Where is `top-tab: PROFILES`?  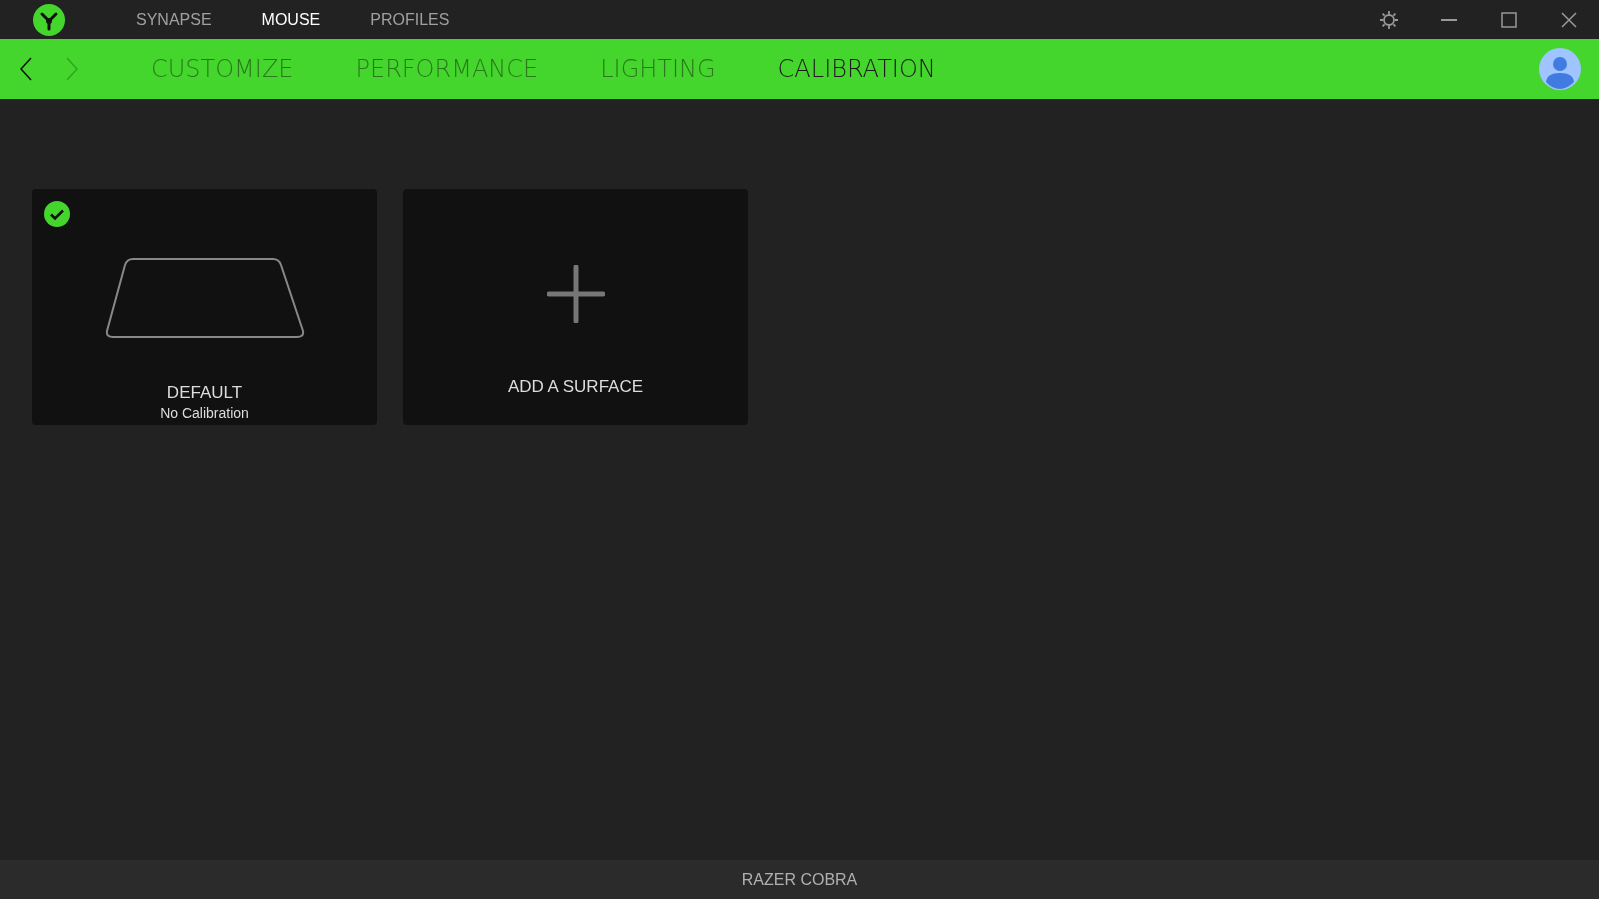 top-tab: PROFILES is located at coordinates (410, 19).